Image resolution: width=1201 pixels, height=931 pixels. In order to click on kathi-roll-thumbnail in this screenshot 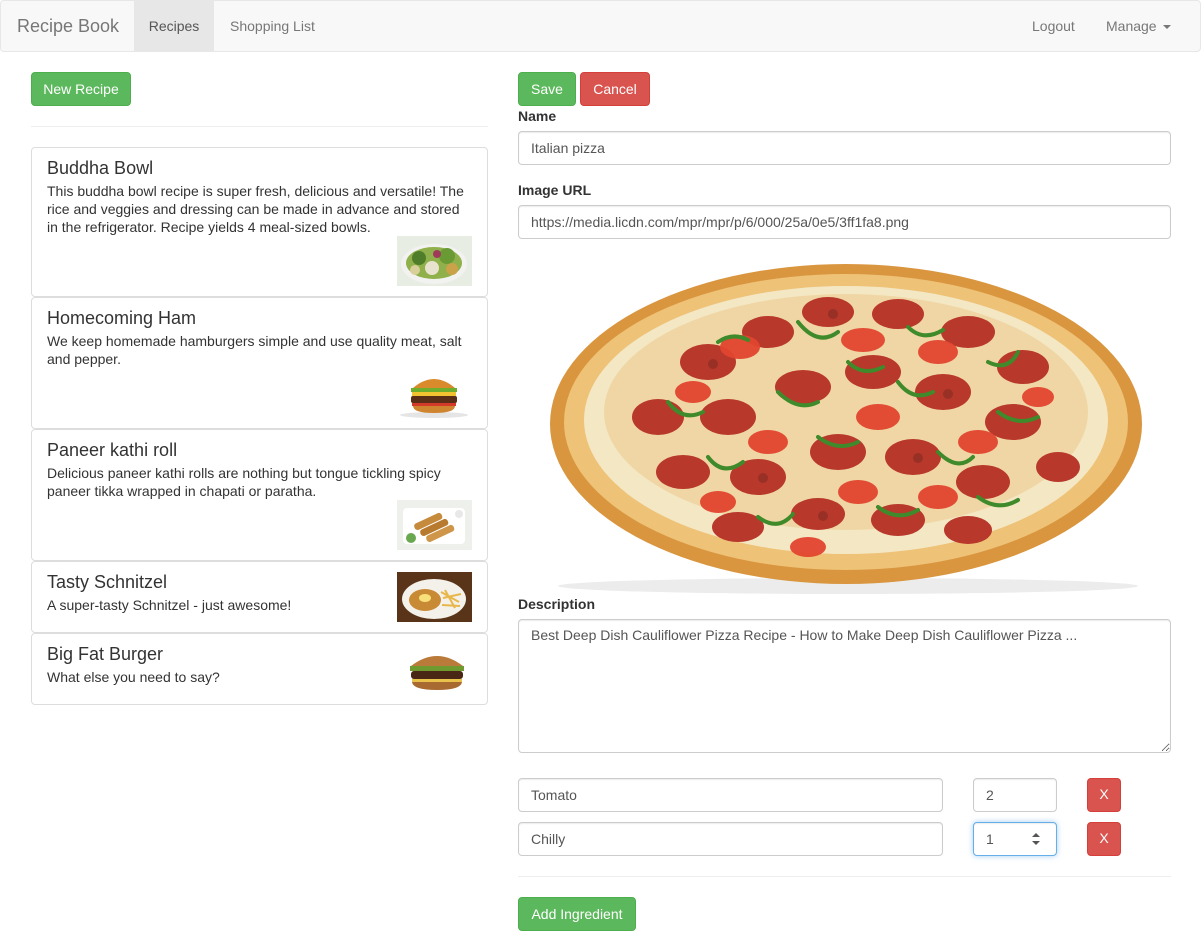, I will do `click(434, 525)`.